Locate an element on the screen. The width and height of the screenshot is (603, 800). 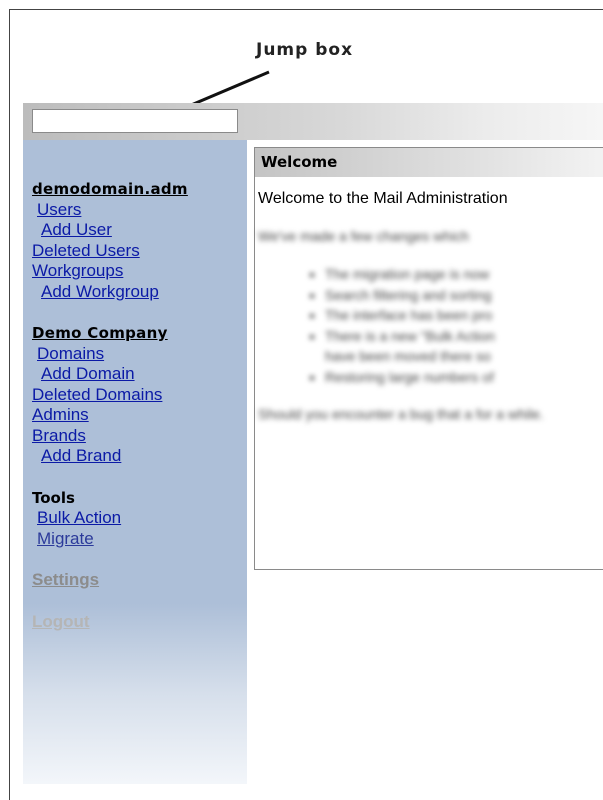
list-item: have been moved there so is located at coordinates (408, 356).